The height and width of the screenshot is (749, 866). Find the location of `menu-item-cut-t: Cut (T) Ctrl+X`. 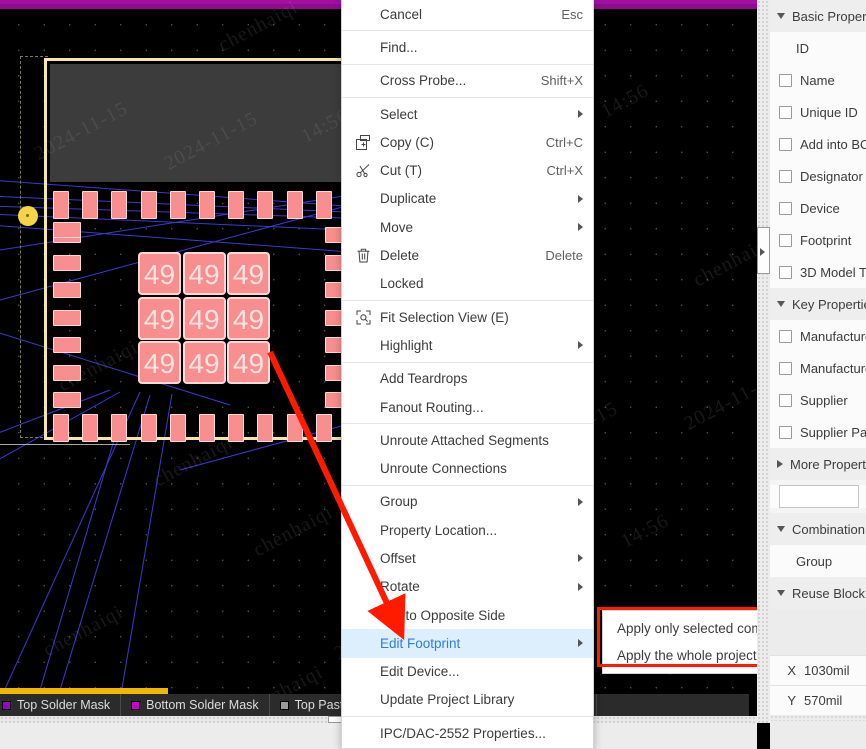

menu-item-cut-t: Cut (T) Ctrl+X is located at coordinates (467, 170).